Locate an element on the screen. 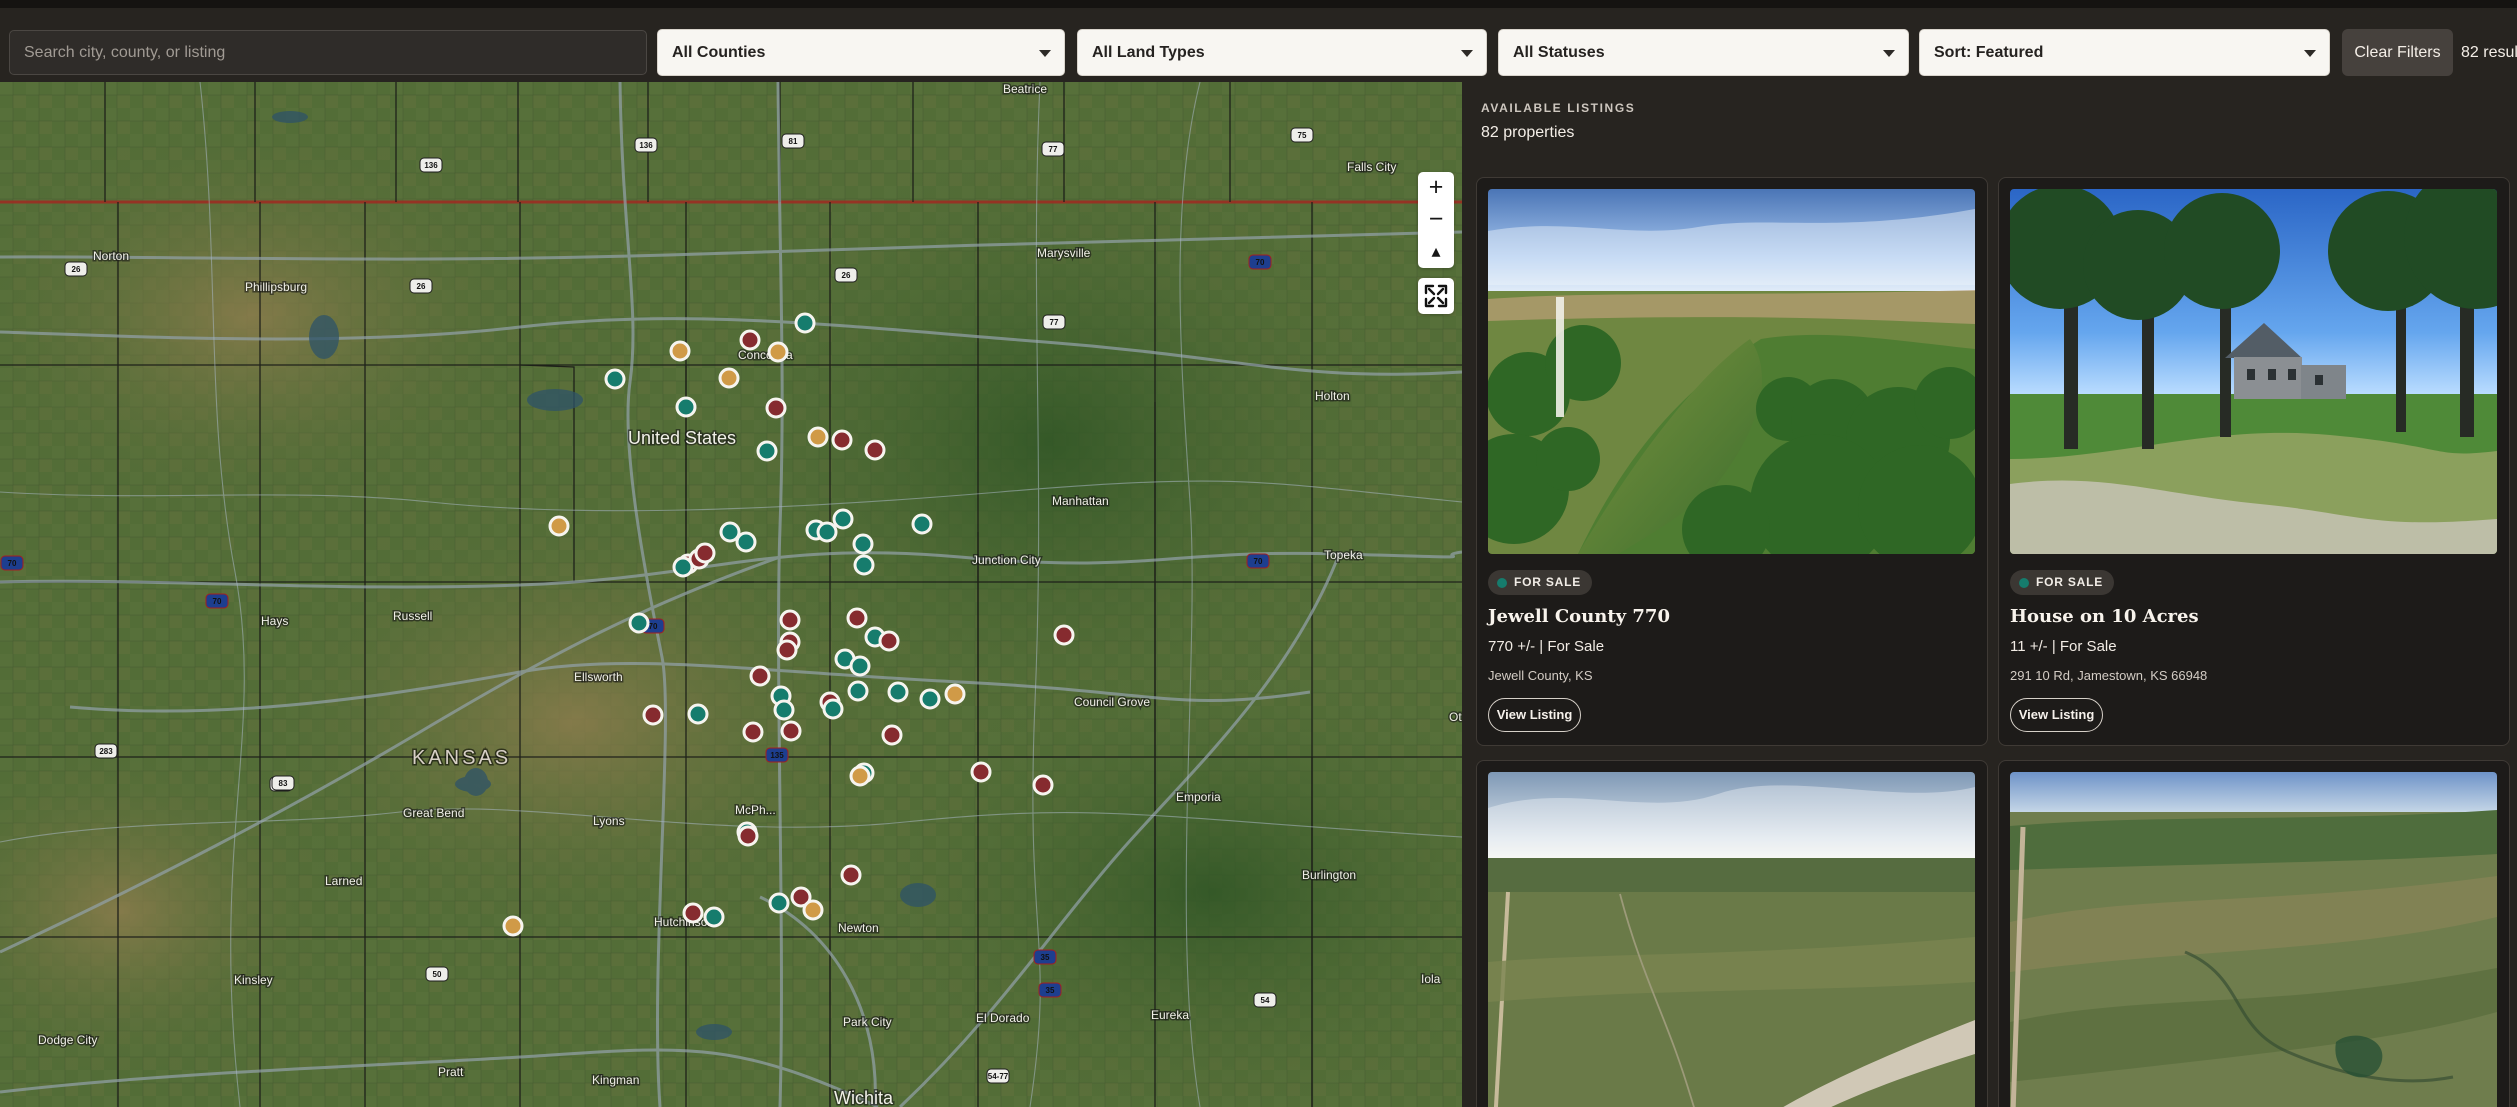 This screenshot has width=2517, height=1107. map-label-el-dorado: El Dorado is located at coordinates (1003, 1018).